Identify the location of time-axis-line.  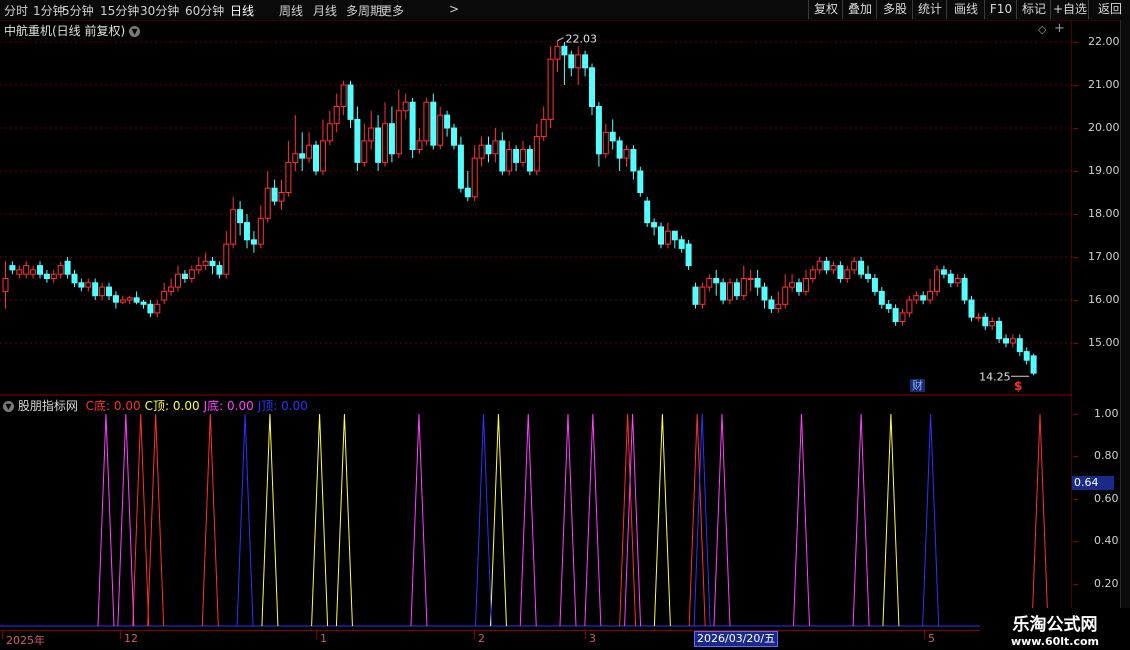
(490, 630).